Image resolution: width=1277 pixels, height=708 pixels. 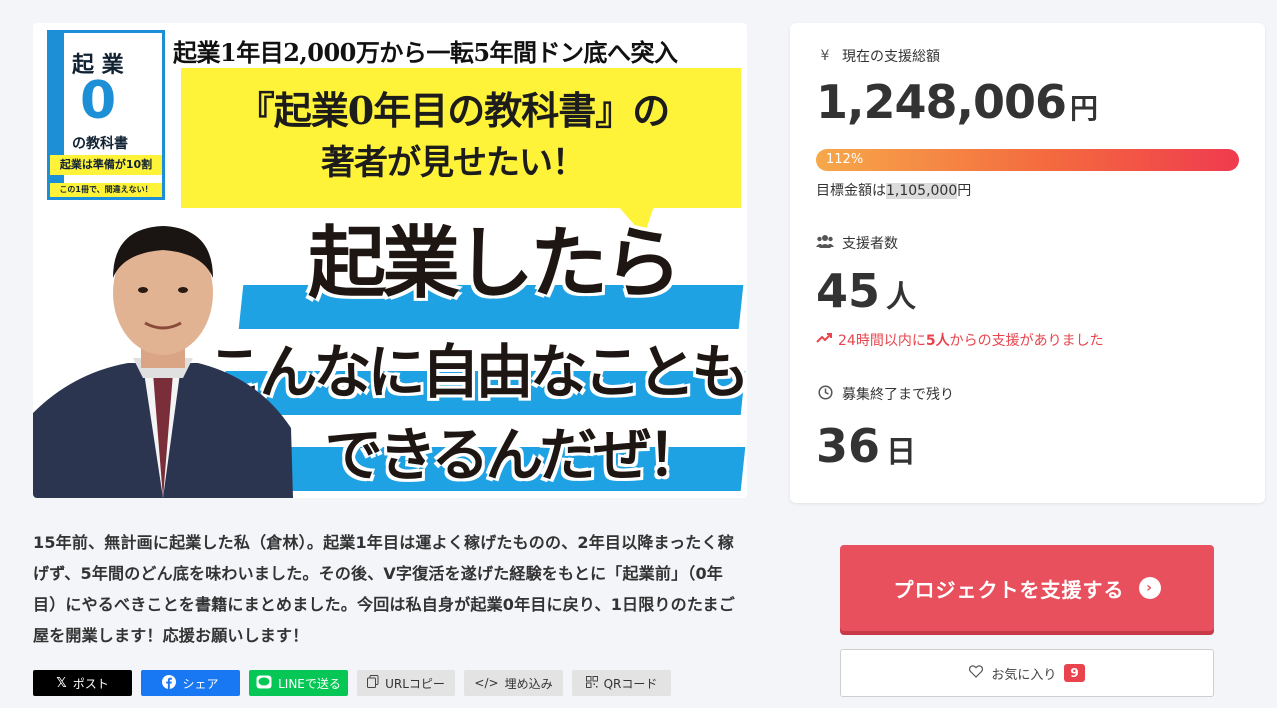 I want to click on trend-count: 5人, so click(x=937, y=341).